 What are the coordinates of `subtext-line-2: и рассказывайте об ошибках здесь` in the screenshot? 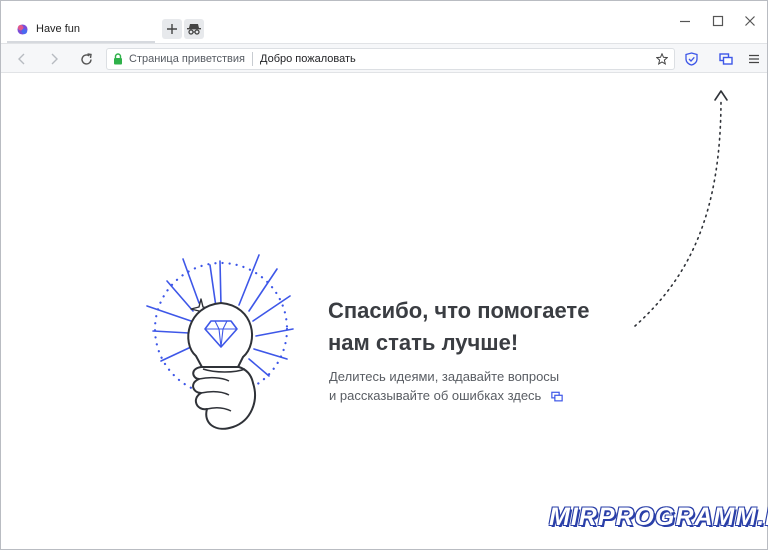 It's located at (479, 395).